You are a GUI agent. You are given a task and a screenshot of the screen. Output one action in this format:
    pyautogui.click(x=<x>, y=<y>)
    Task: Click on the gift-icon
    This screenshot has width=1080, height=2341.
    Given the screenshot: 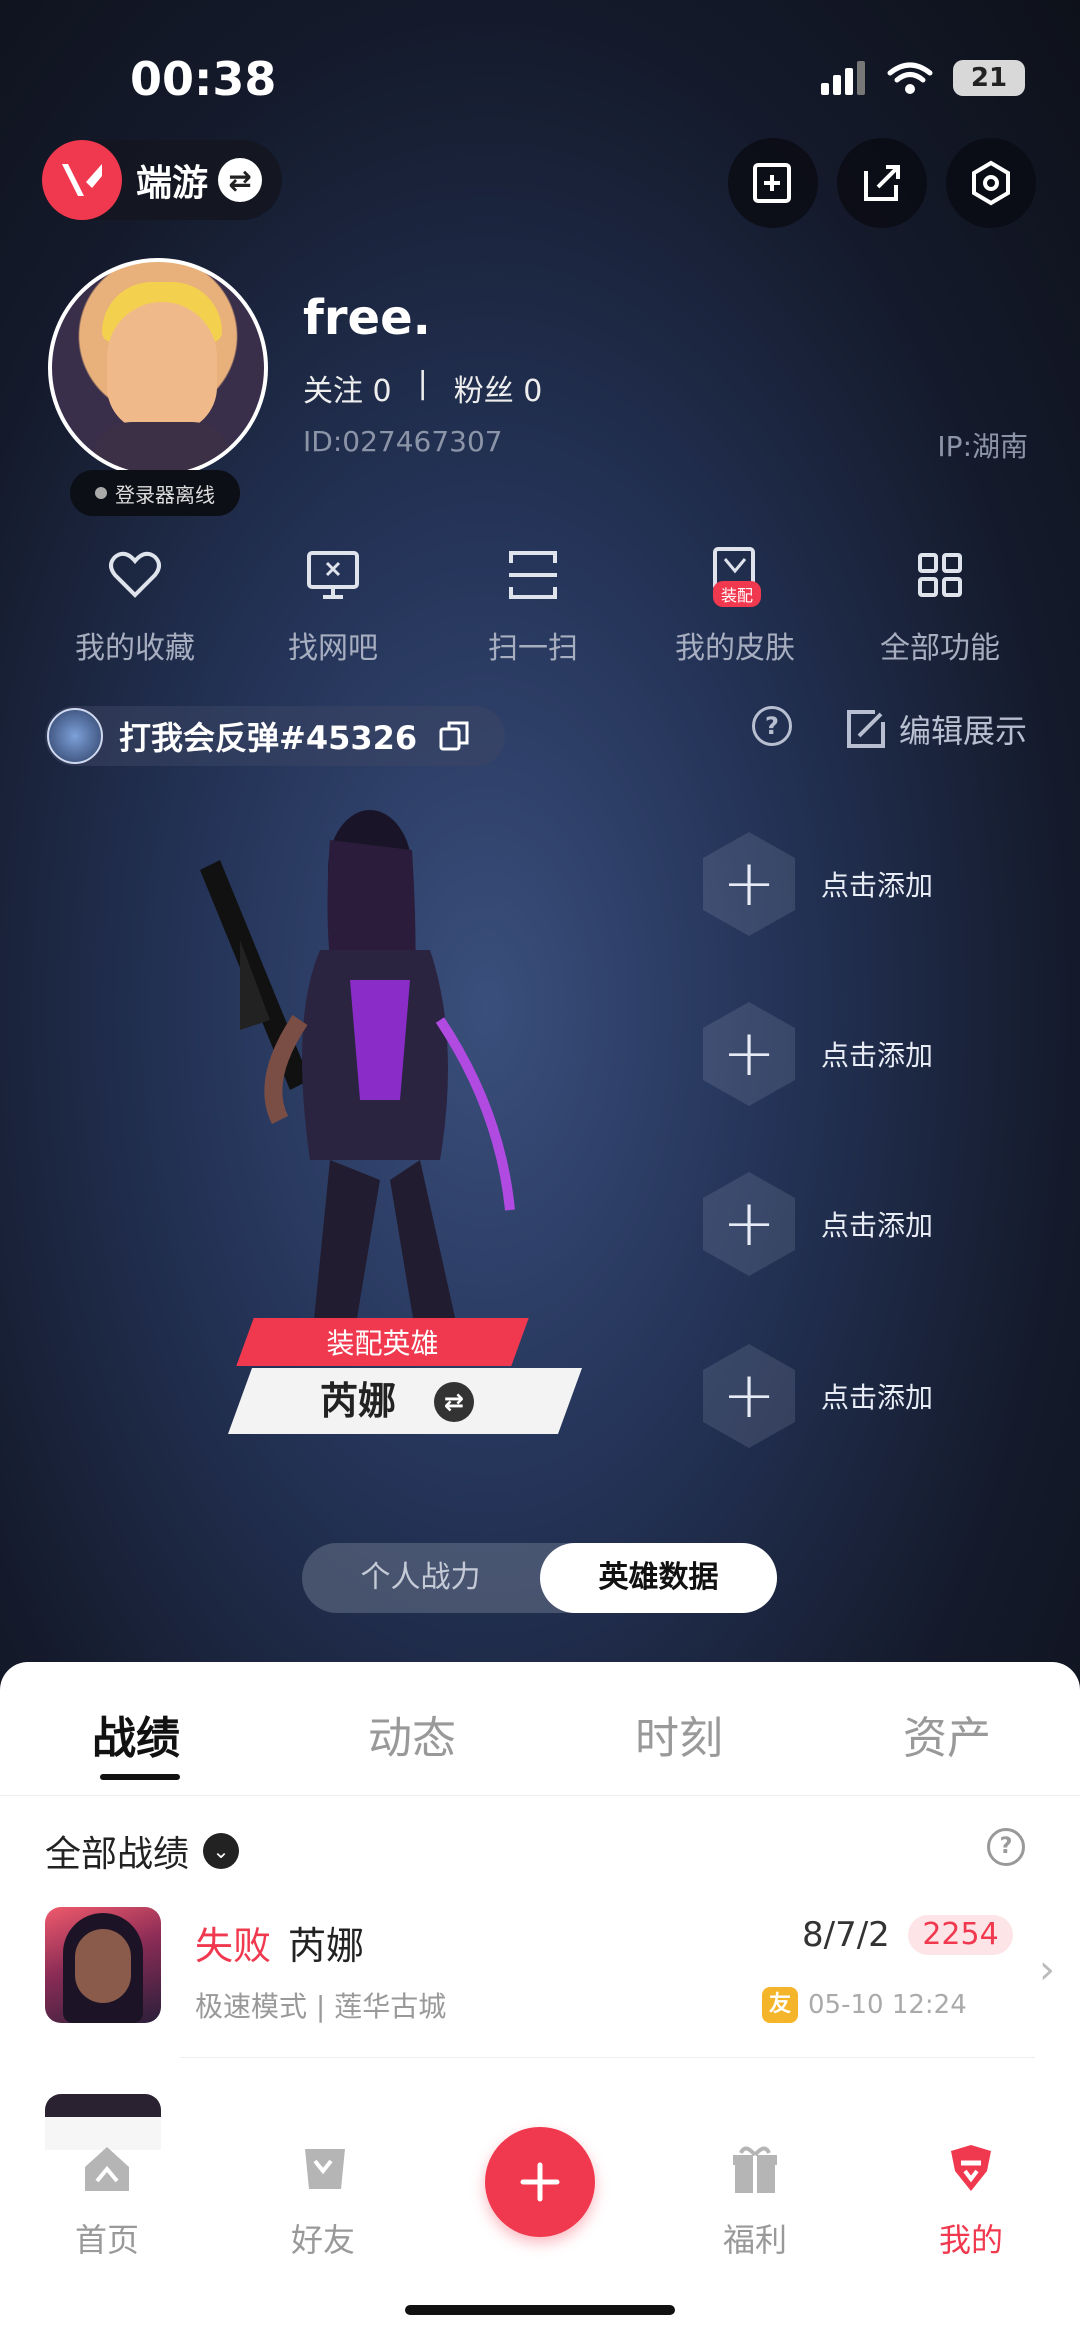 What is the action you would take?
    pyautogui.click(x=755, y=2169)
    